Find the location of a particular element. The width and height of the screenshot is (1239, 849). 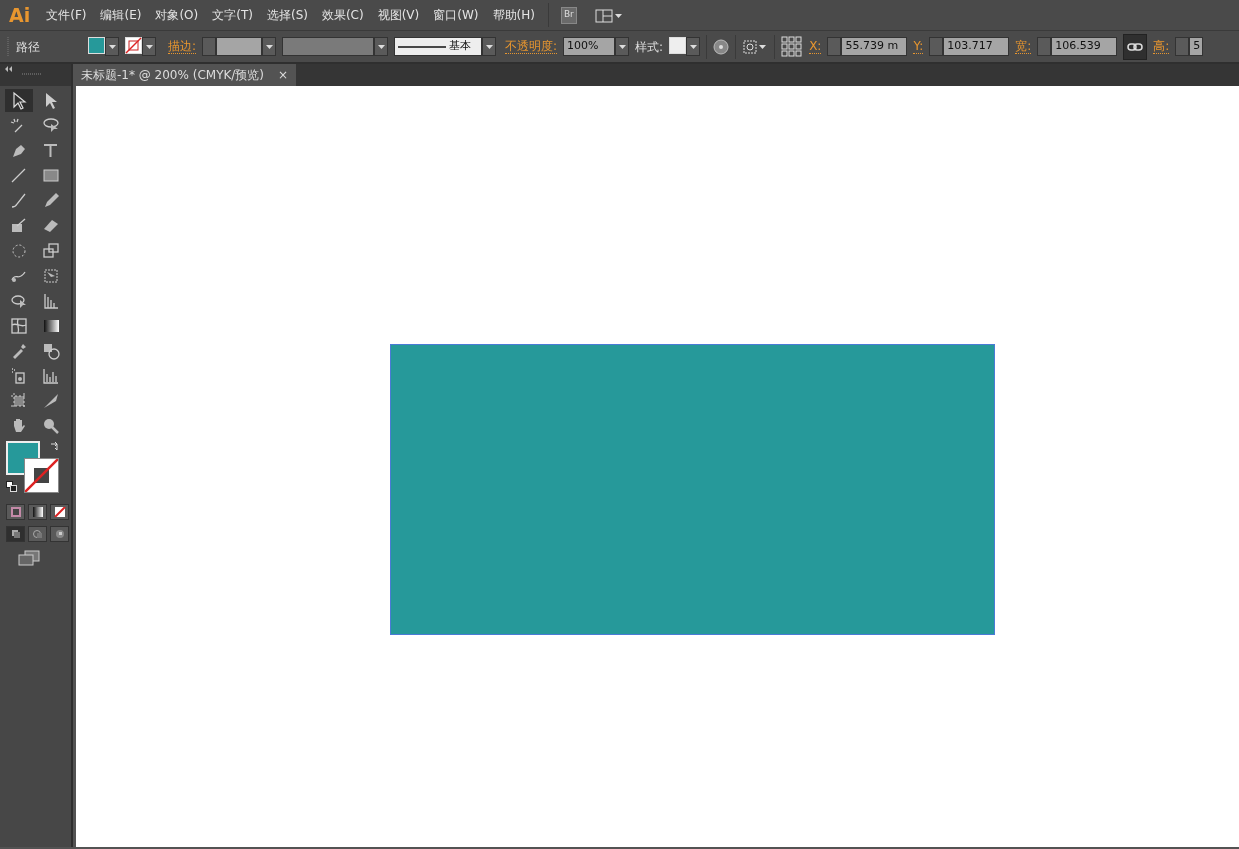

stroke-none-swatch is located at coordinates (133, 45).